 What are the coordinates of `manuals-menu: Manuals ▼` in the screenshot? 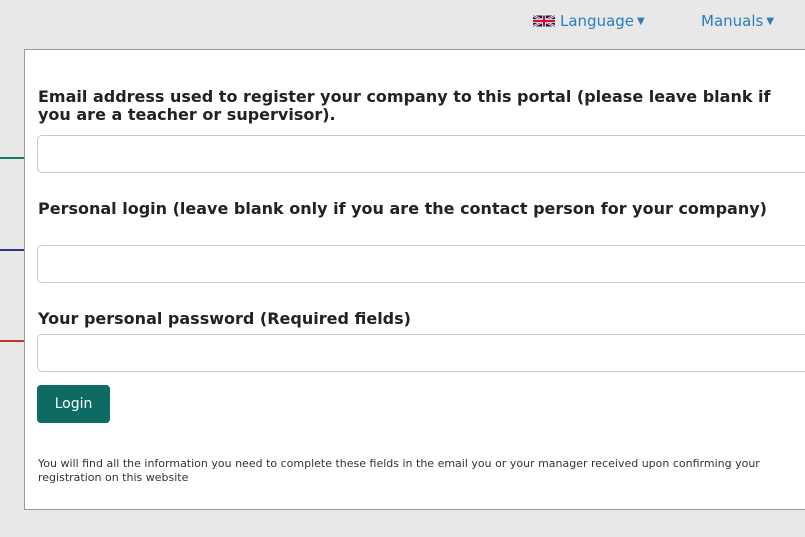 It's located at (737, 21).